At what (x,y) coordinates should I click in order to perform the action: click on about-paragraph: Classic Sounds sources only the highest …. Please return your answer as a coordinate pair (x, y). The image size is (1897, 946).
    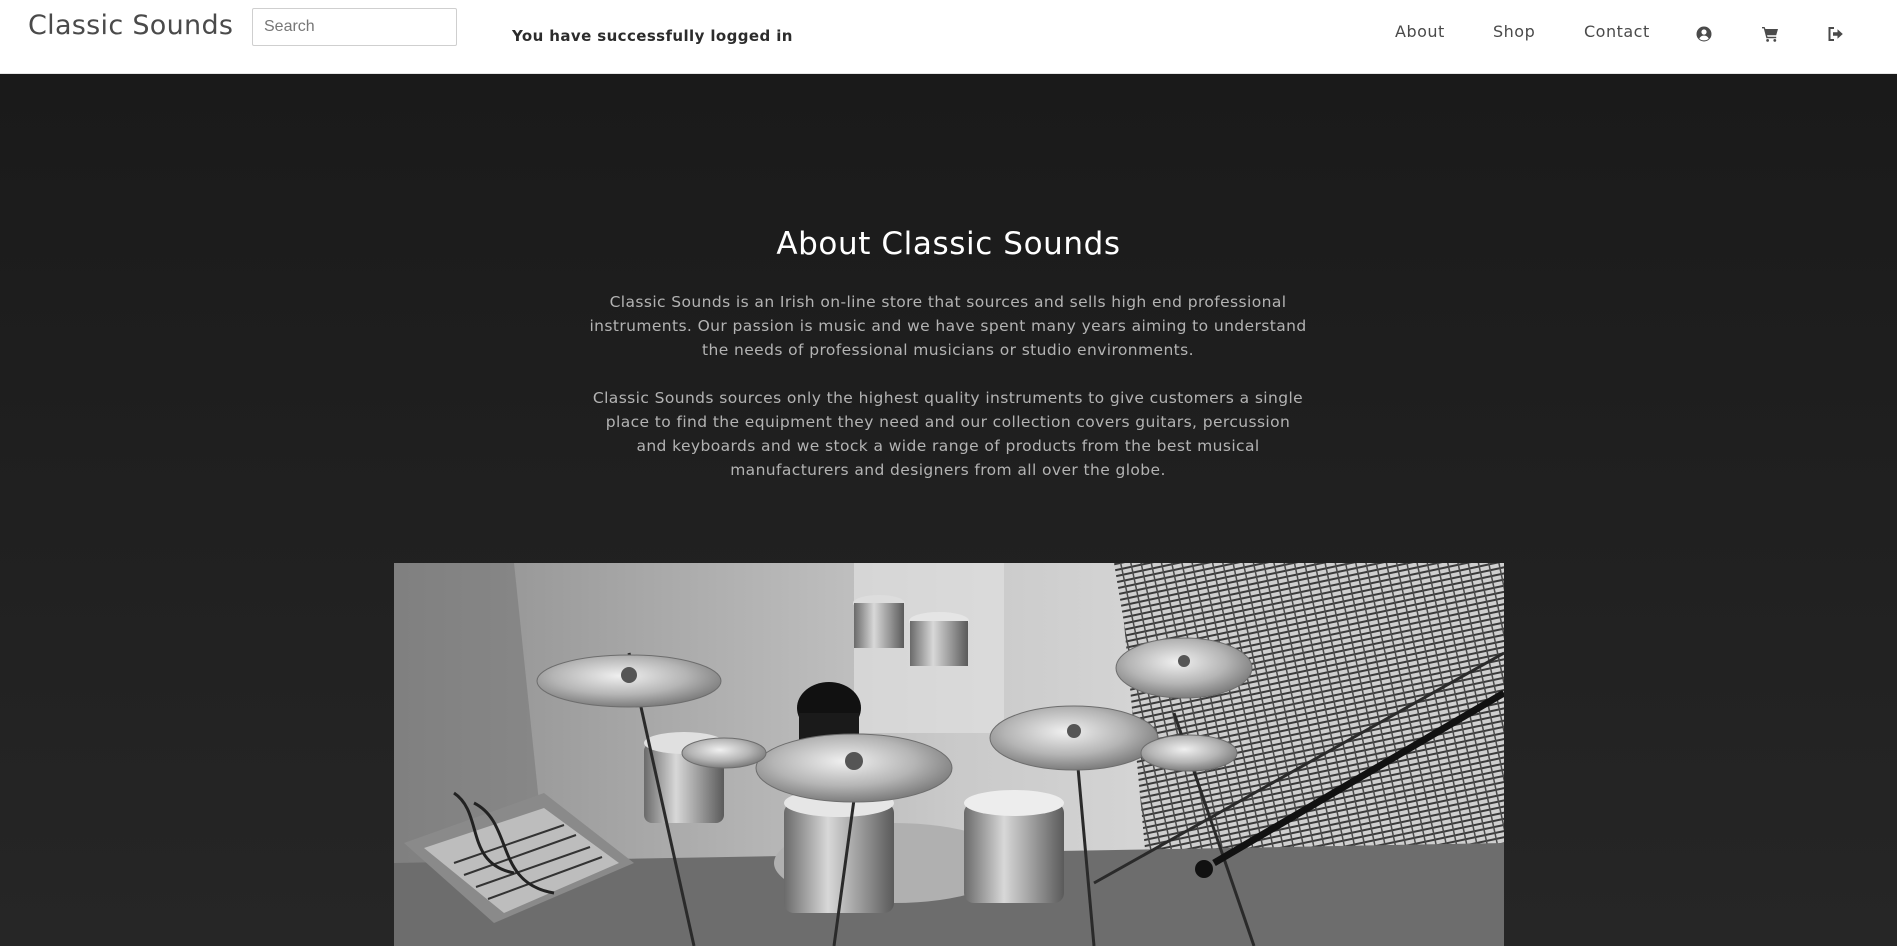
    Looking at the image, I should click on (948, 434).